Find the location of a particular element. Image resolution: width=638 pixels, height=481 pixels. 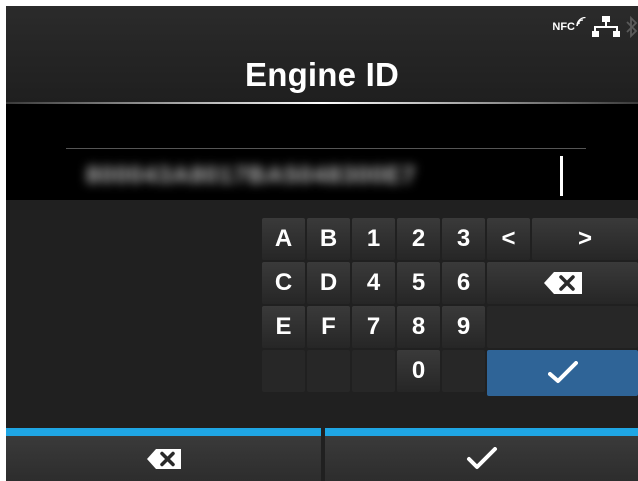

key-a: A is located at coordinates (283, 239).